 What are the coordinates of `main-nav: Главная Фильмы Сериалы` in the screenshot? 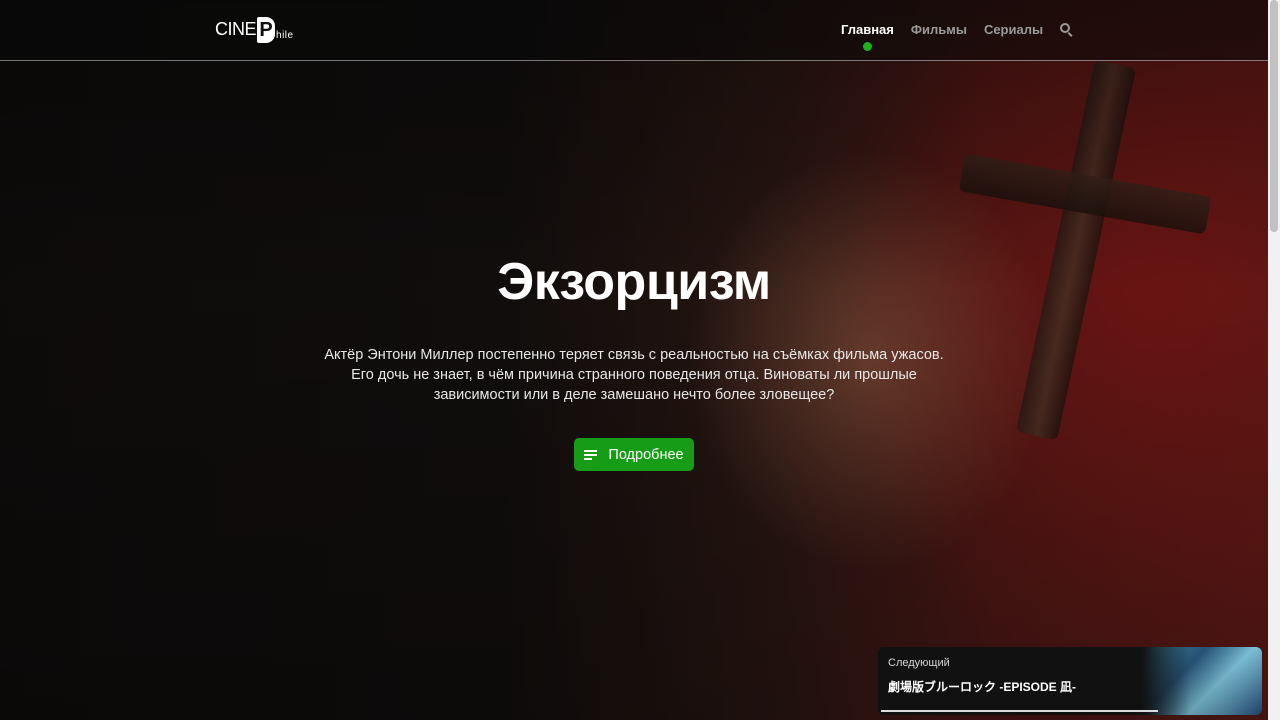 It's located at (957, 36).